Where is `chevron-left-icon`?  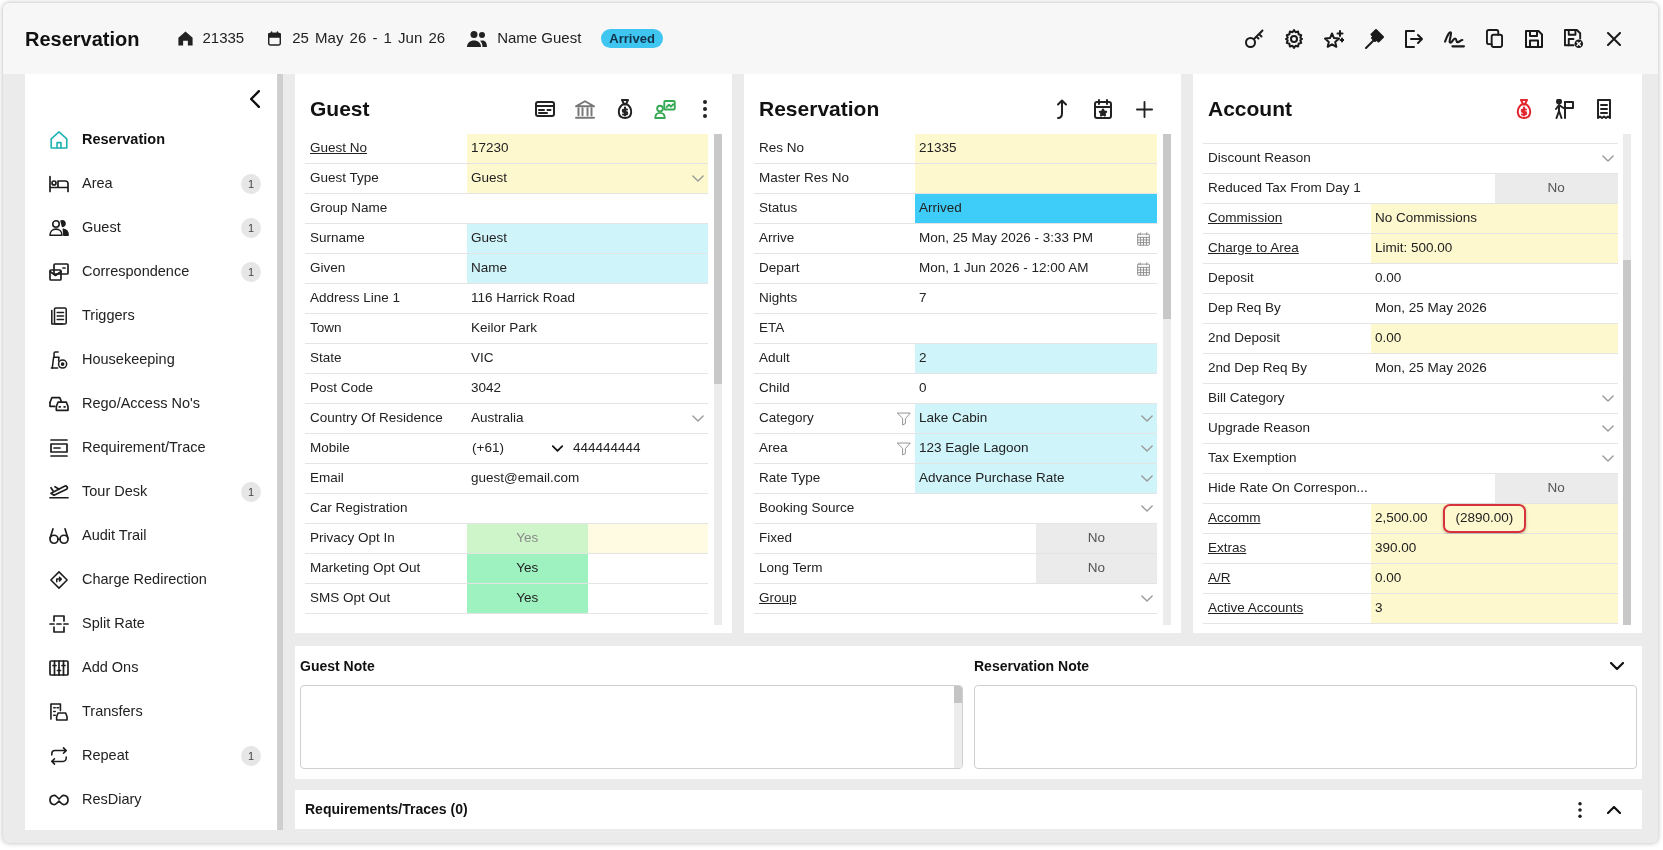
chevron-left-icon is located at coordinates (255, 99).